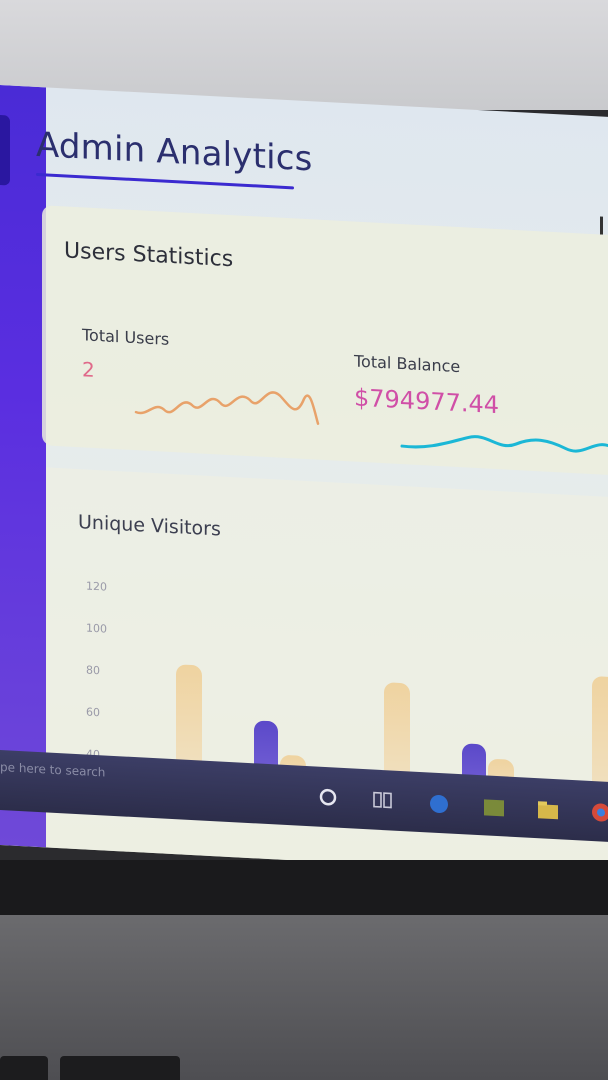 Image resolution: width=608 pixels, height=1080 pixels. Describe the element at coordinates (52, 770) in the screenshot. I see `taskbar-search-input: pe here to search` at that location.